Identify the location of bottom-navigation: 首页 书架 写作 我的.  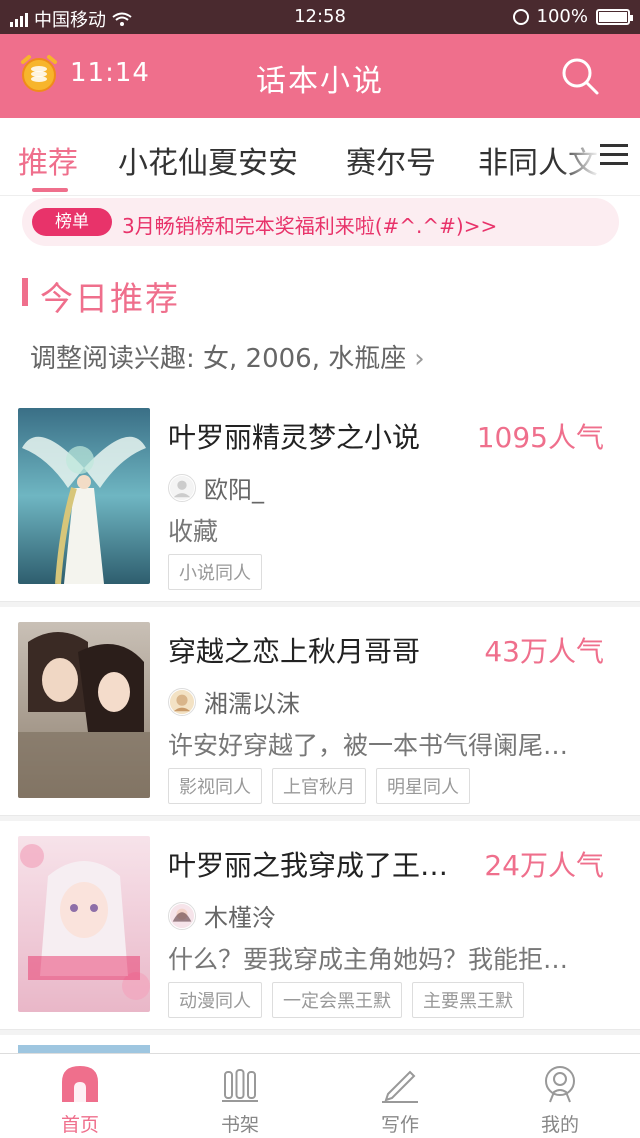
(320, 1095).